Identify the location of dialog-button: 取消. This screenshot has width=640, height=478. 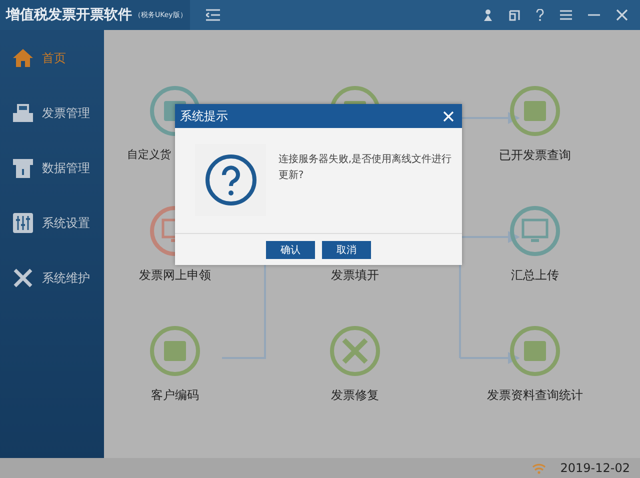
(346, 249).